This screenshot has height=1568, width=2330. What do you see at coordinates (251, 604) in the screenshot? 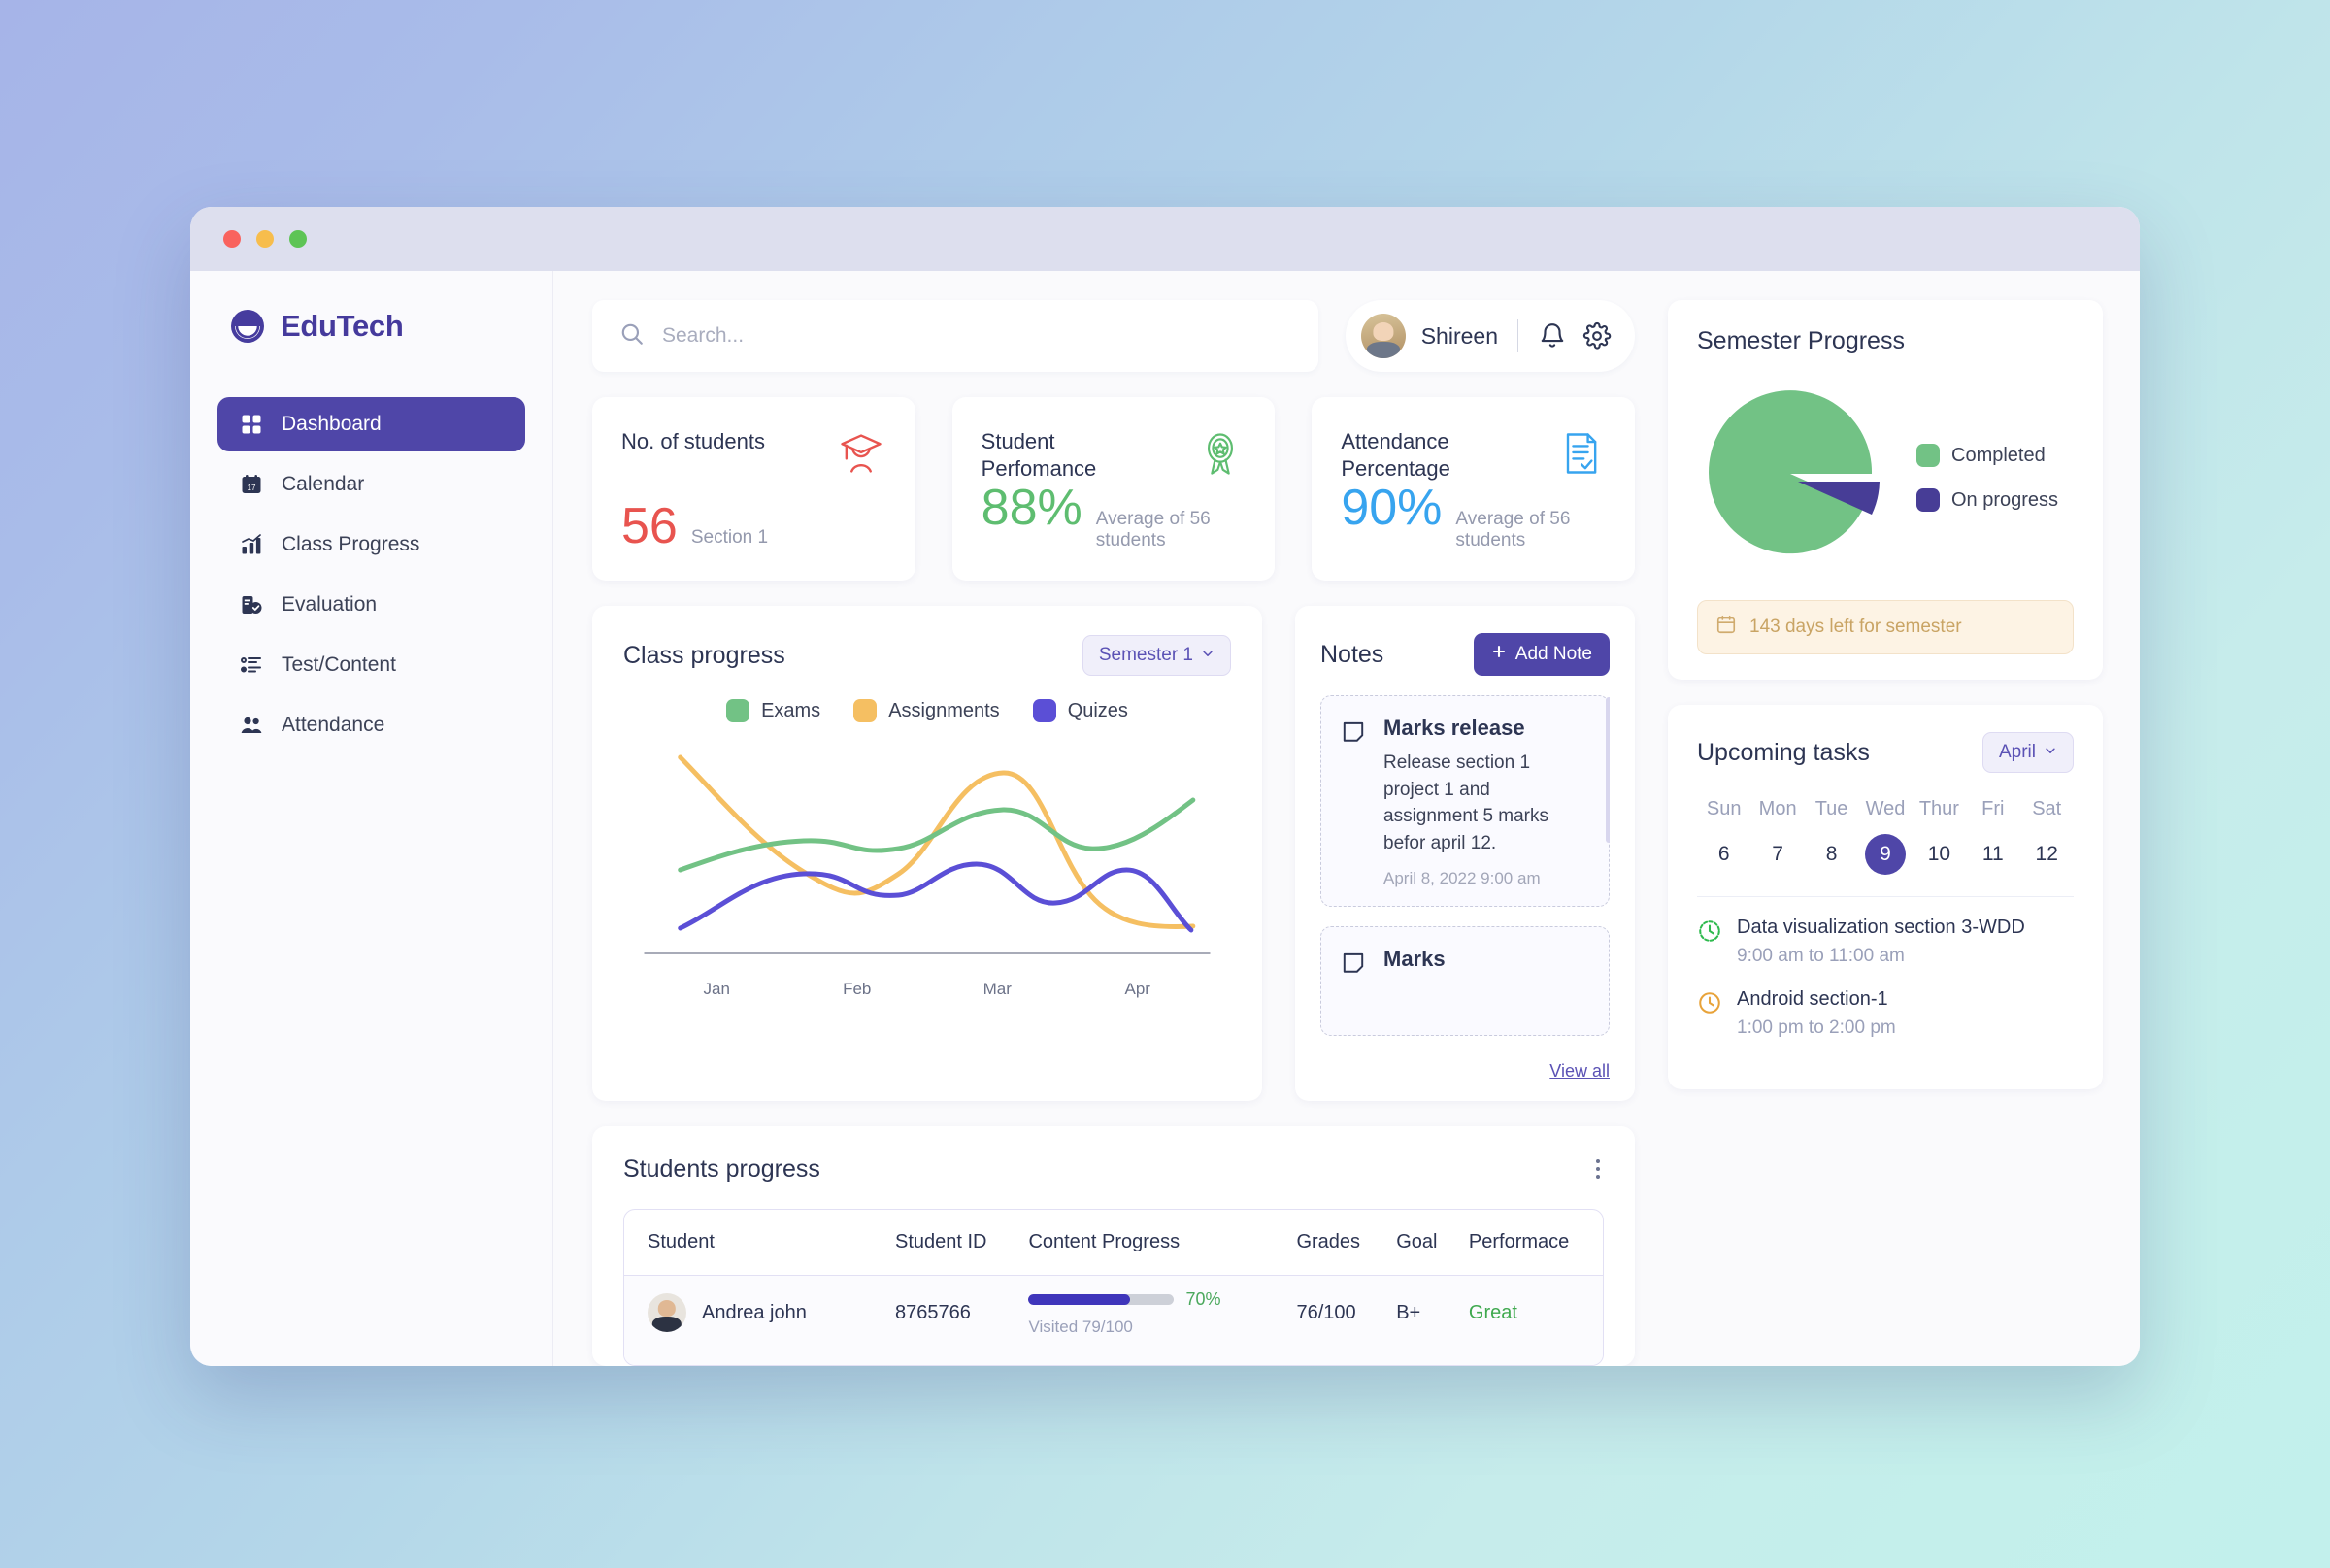
I see `clipboard-check-icon` at bounding box center [251, 604].